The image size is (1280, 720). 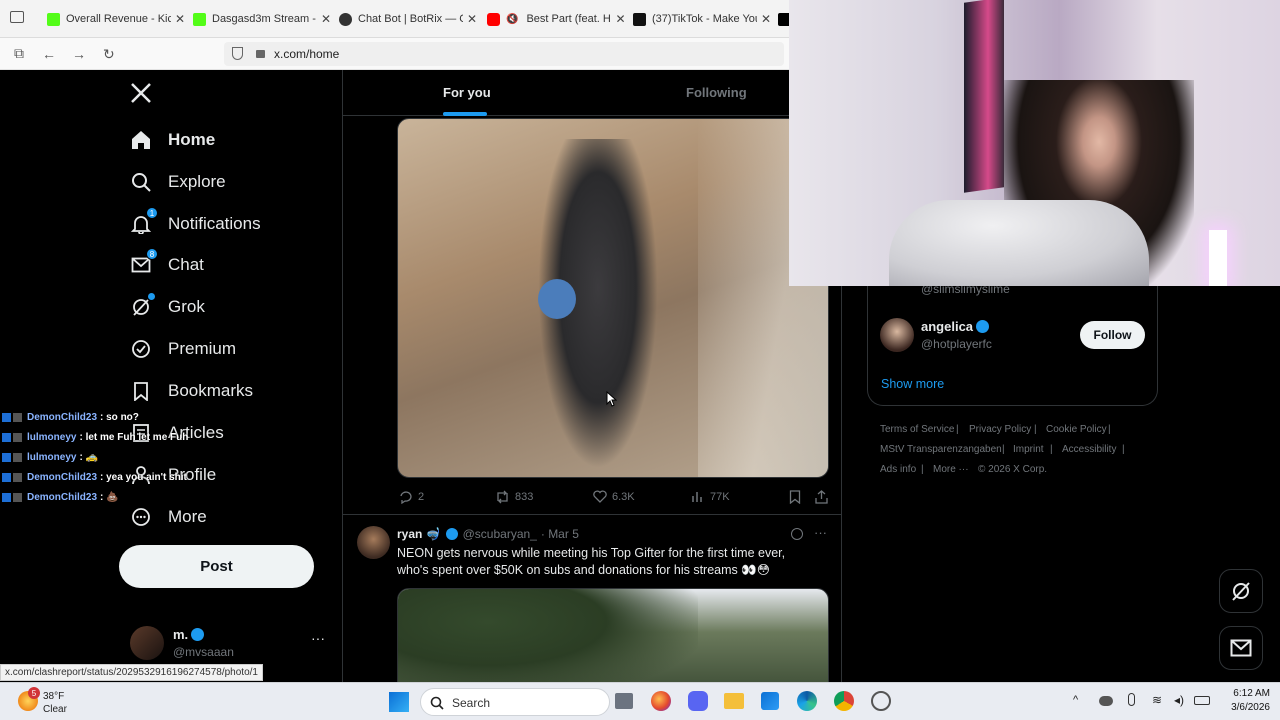 What do you see at coordinates (504, 54) in the screenshot?
I see `url-field: x.com/home` at bounding box center [504, 54].